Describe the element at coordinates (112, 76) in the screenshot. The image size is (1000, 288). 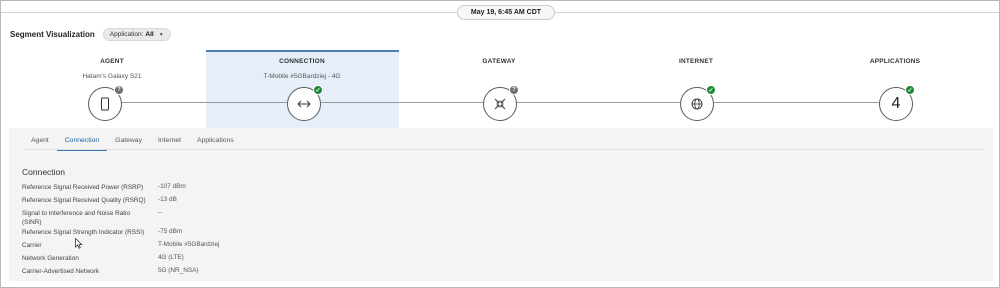
I see `segment-sub-agent: Hatam's Galaxy S21` at that location.